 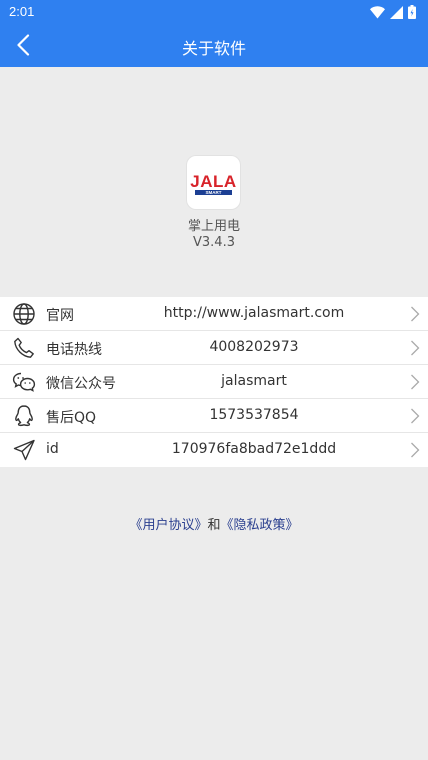 What do you see at coordinates (213, 226) in the screenshot?
I see `app-name: 掌上用电` at bounding box center [213, 226].